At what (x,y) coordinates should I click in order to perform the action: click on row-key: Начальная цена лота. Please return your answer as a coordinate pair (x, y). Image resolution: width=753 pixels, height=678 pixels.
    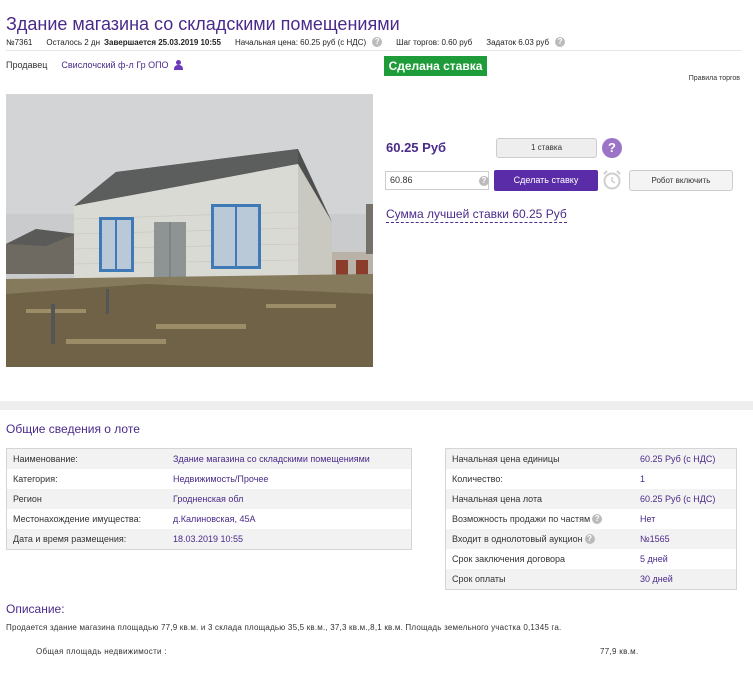
    Looking at the image, I should click on (497, 499).